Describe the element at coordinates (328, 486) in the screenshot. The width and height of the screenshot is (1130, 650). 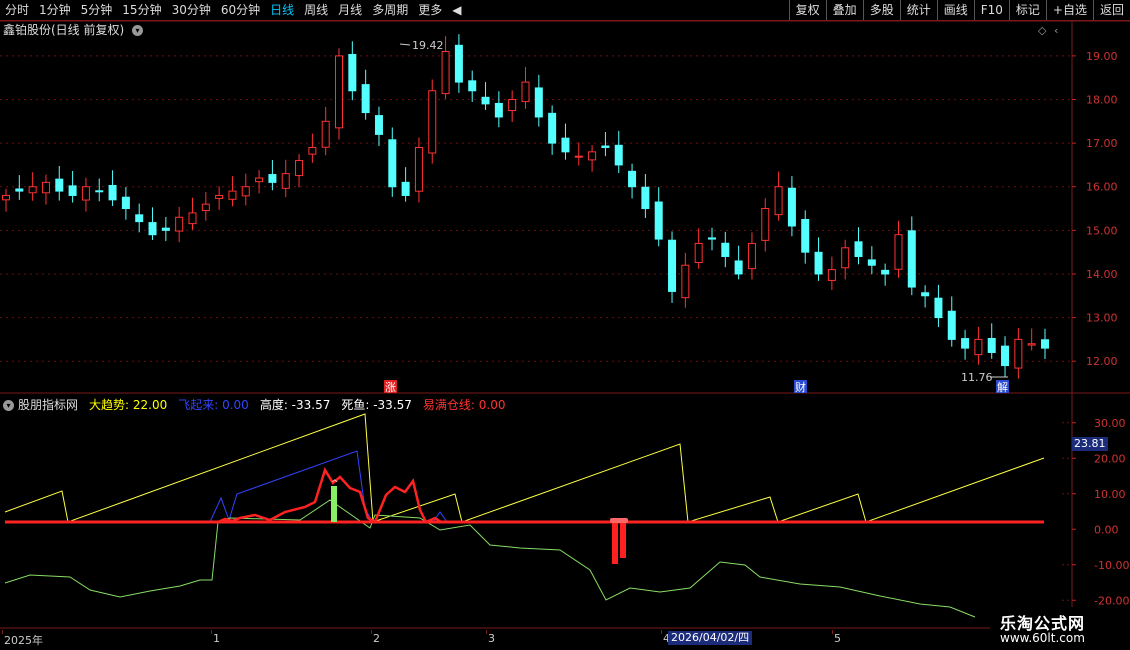
I see `fly-line` at that location.